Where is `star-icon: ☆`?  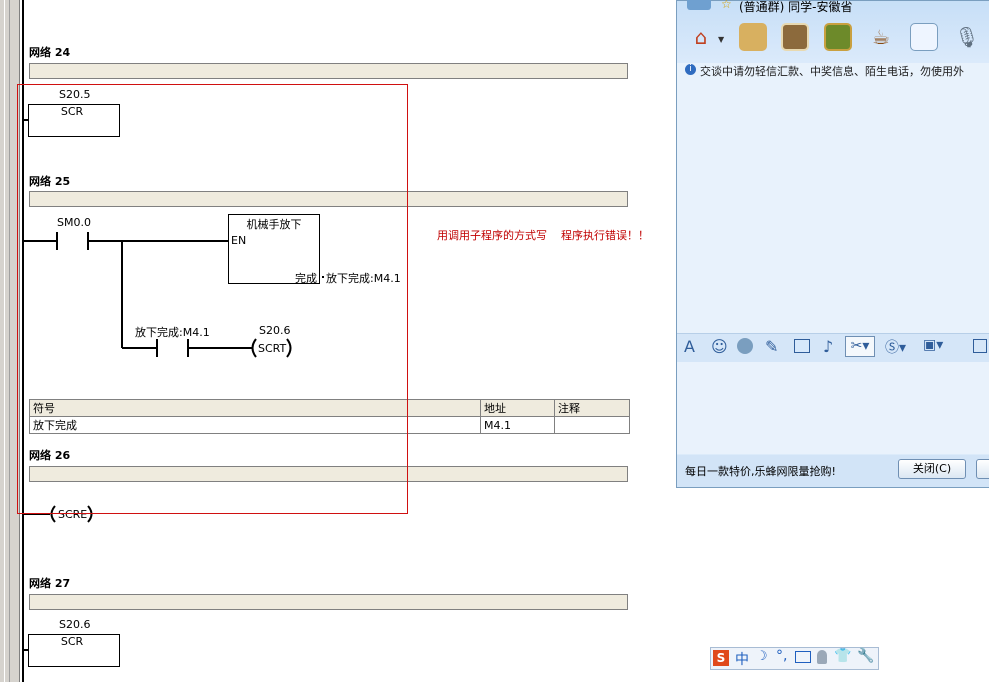
star-icon: ☆ is located at coordinates (726, 5).